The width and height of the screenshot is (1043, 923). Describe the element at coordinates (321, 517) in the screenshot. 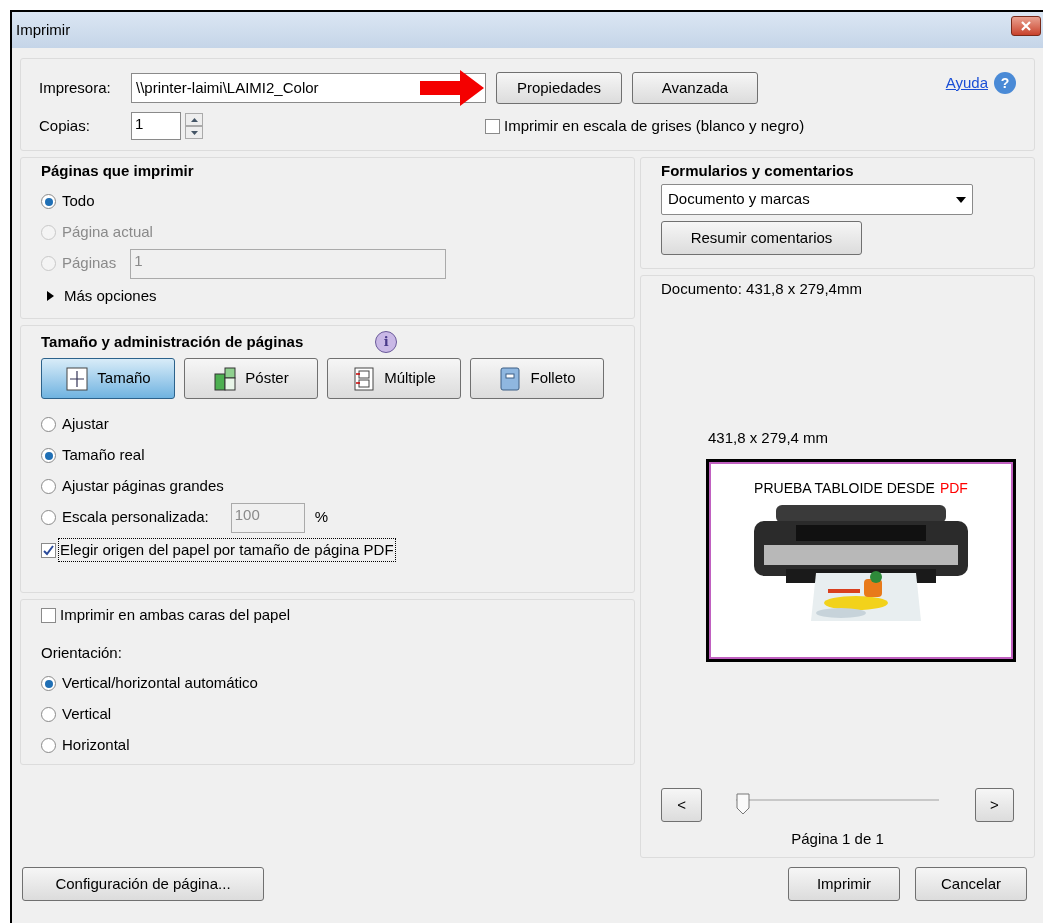

I see `percent-label: %` at that location.